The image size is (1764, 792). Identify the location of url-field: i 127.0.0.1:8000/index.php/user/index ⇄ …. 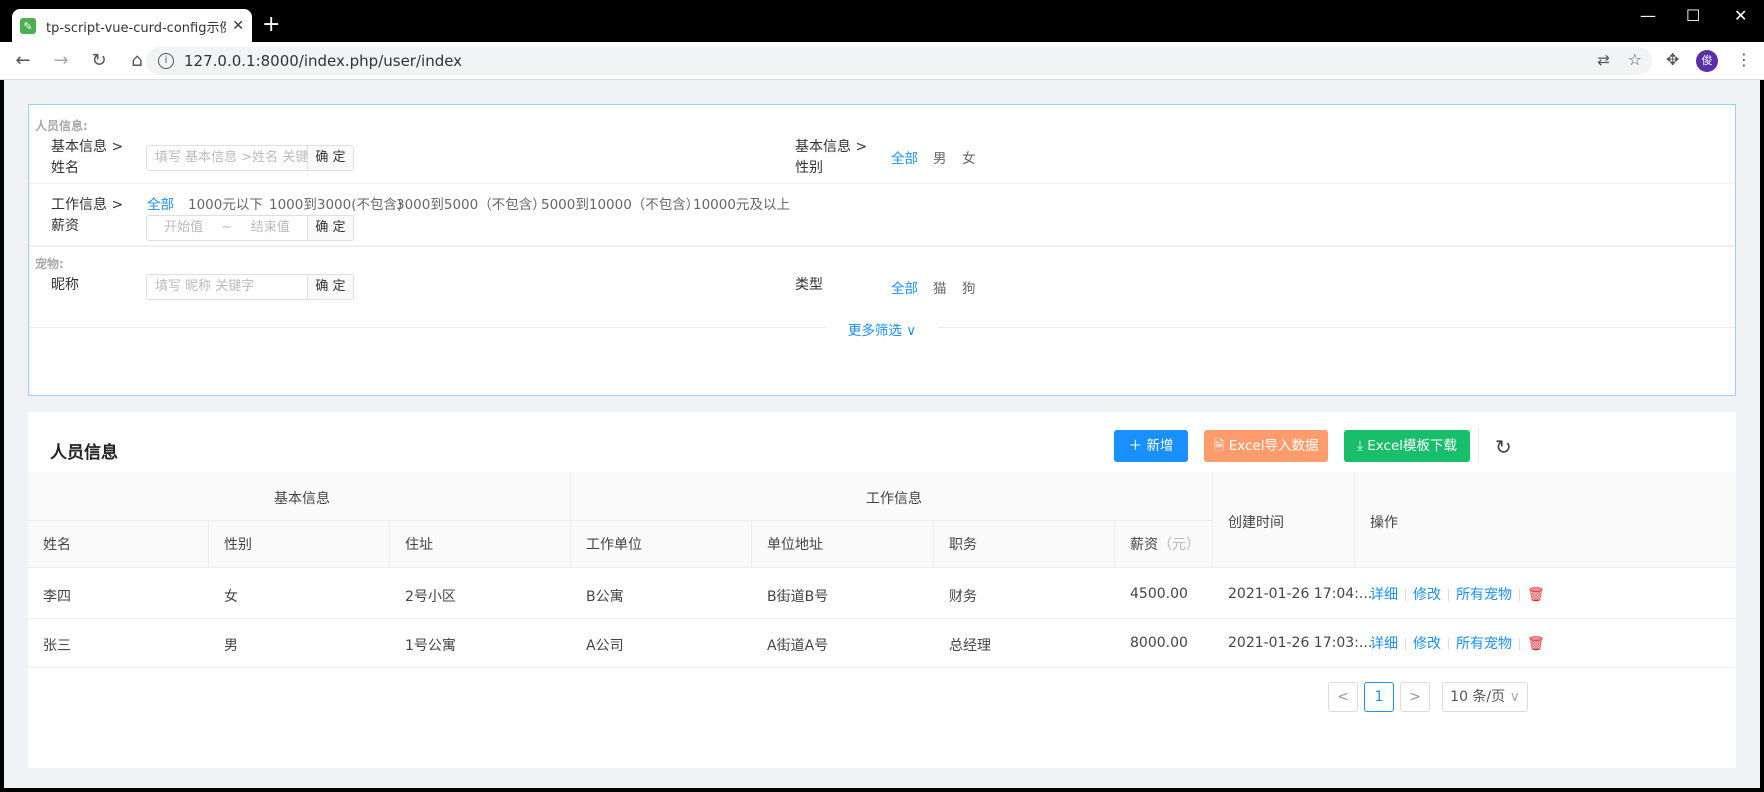
(899, 61).